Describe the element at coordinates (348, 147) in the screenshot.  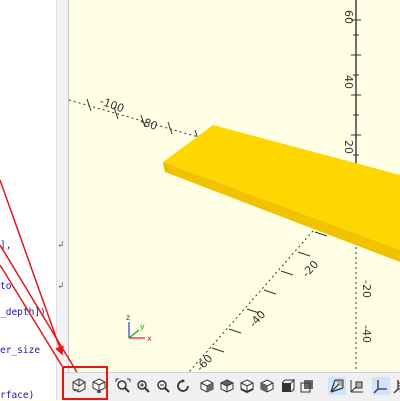
I see `axis-label: 20` at that location.